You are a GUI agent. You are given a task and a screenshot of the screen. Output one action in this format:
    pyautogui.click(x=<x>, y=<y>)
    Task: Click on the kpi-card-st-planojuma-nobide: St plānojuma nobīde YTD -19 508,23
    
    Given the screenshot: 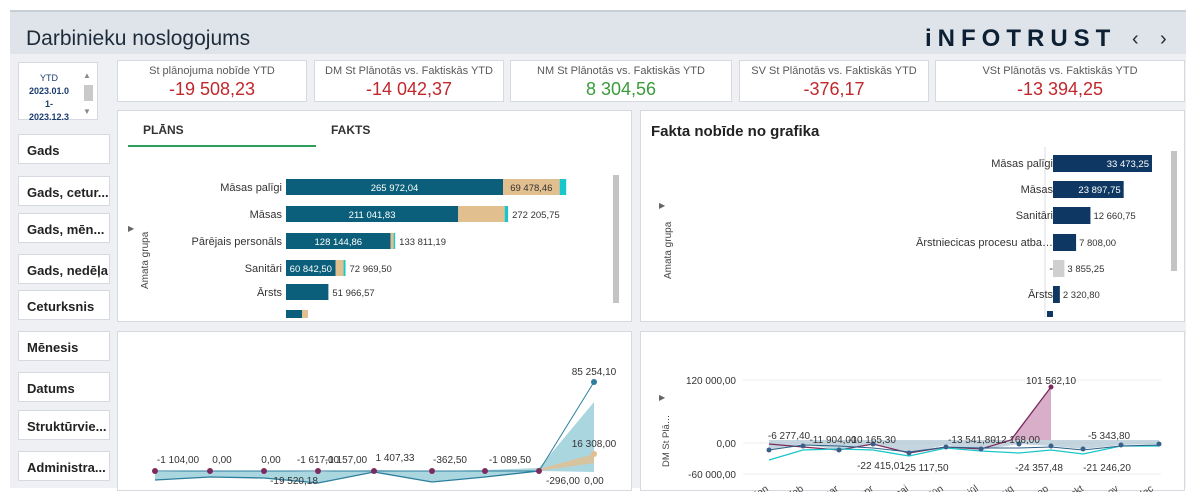 What is the action you would take?
    pyautogui.click(x=212, y=81)
    